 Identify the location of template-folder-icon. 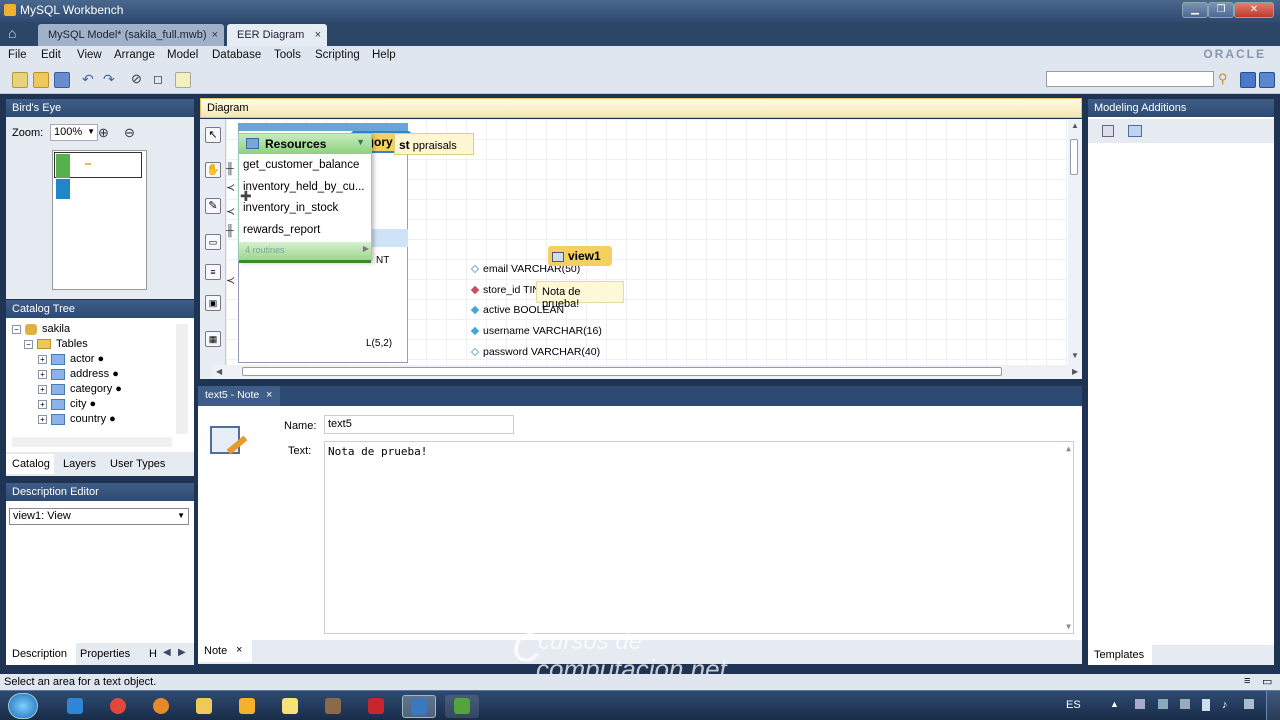
(1135, 131).